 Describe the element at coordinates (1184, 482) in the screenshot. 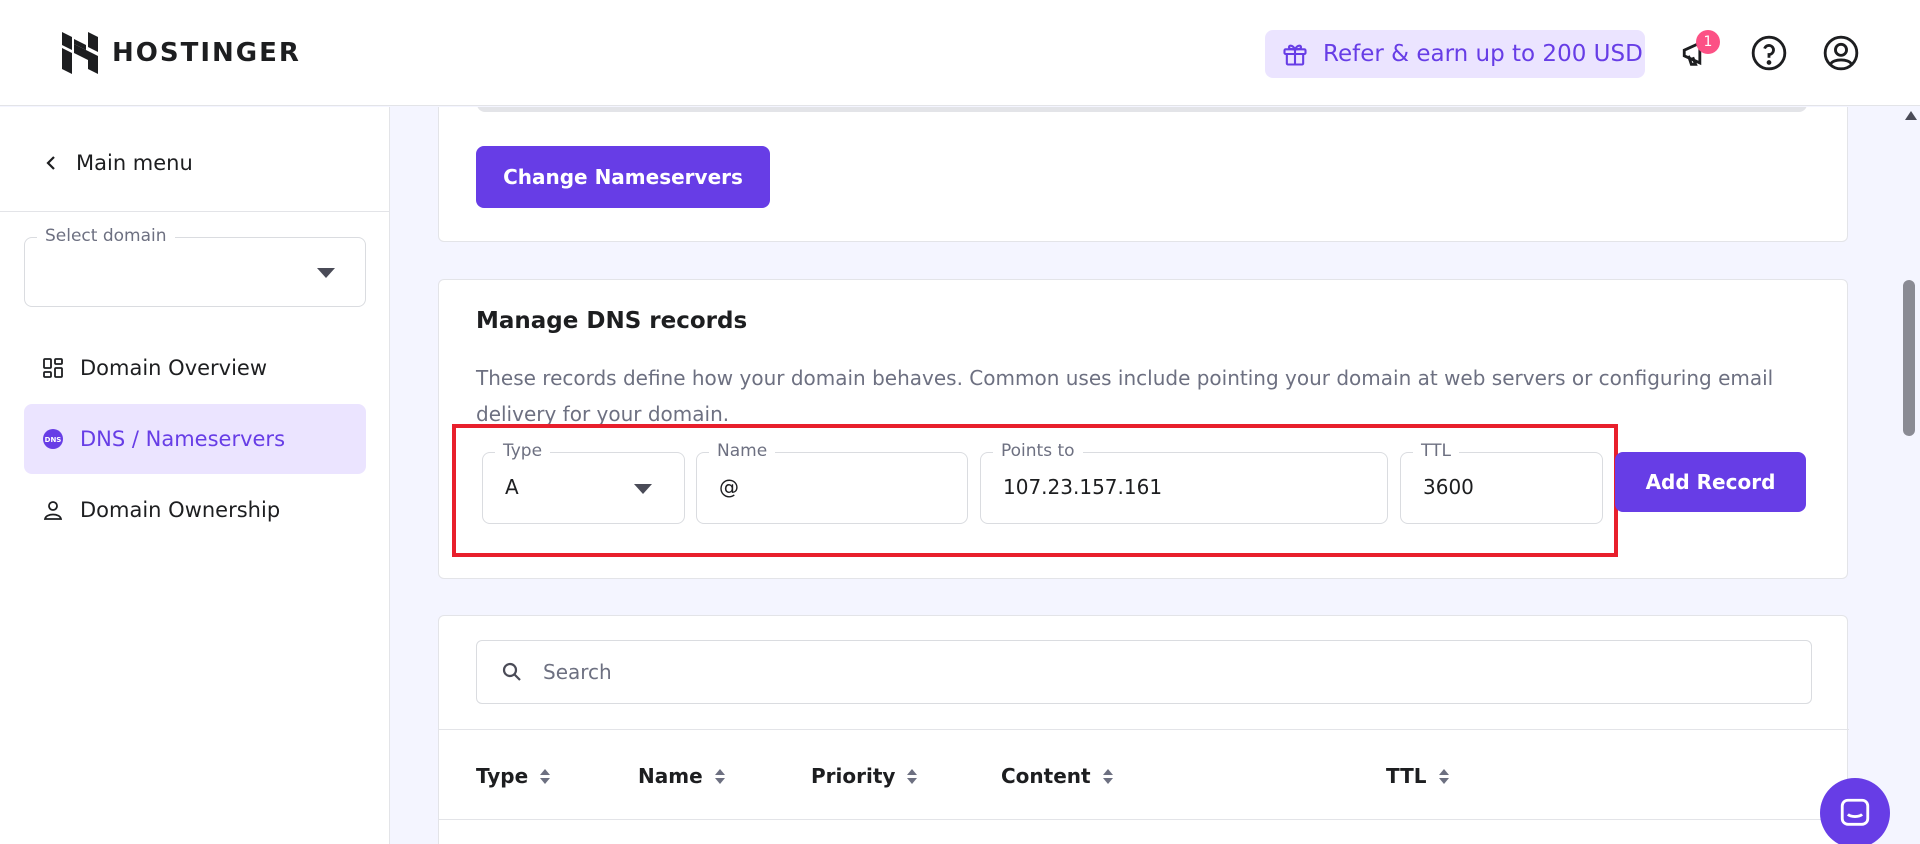

I see `points-to-input: Points to 107.23.157.161` at that location.